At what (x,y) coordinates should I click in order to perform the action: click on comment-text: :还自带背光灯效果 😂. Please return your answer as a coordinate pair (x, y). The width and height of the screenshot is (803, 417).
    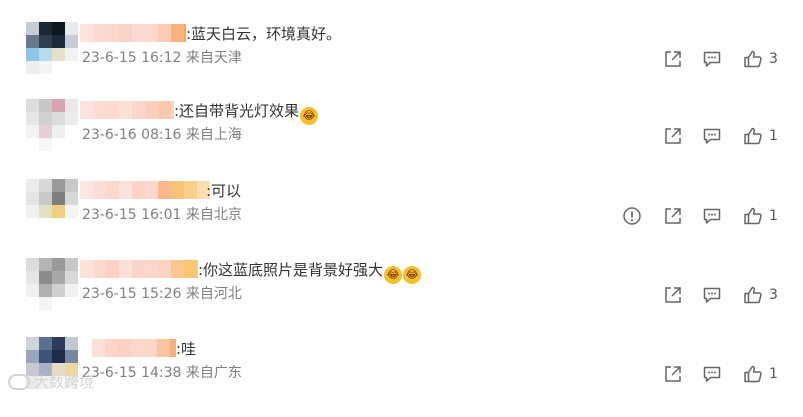
    Looking at the image, I should click on (246, 113).